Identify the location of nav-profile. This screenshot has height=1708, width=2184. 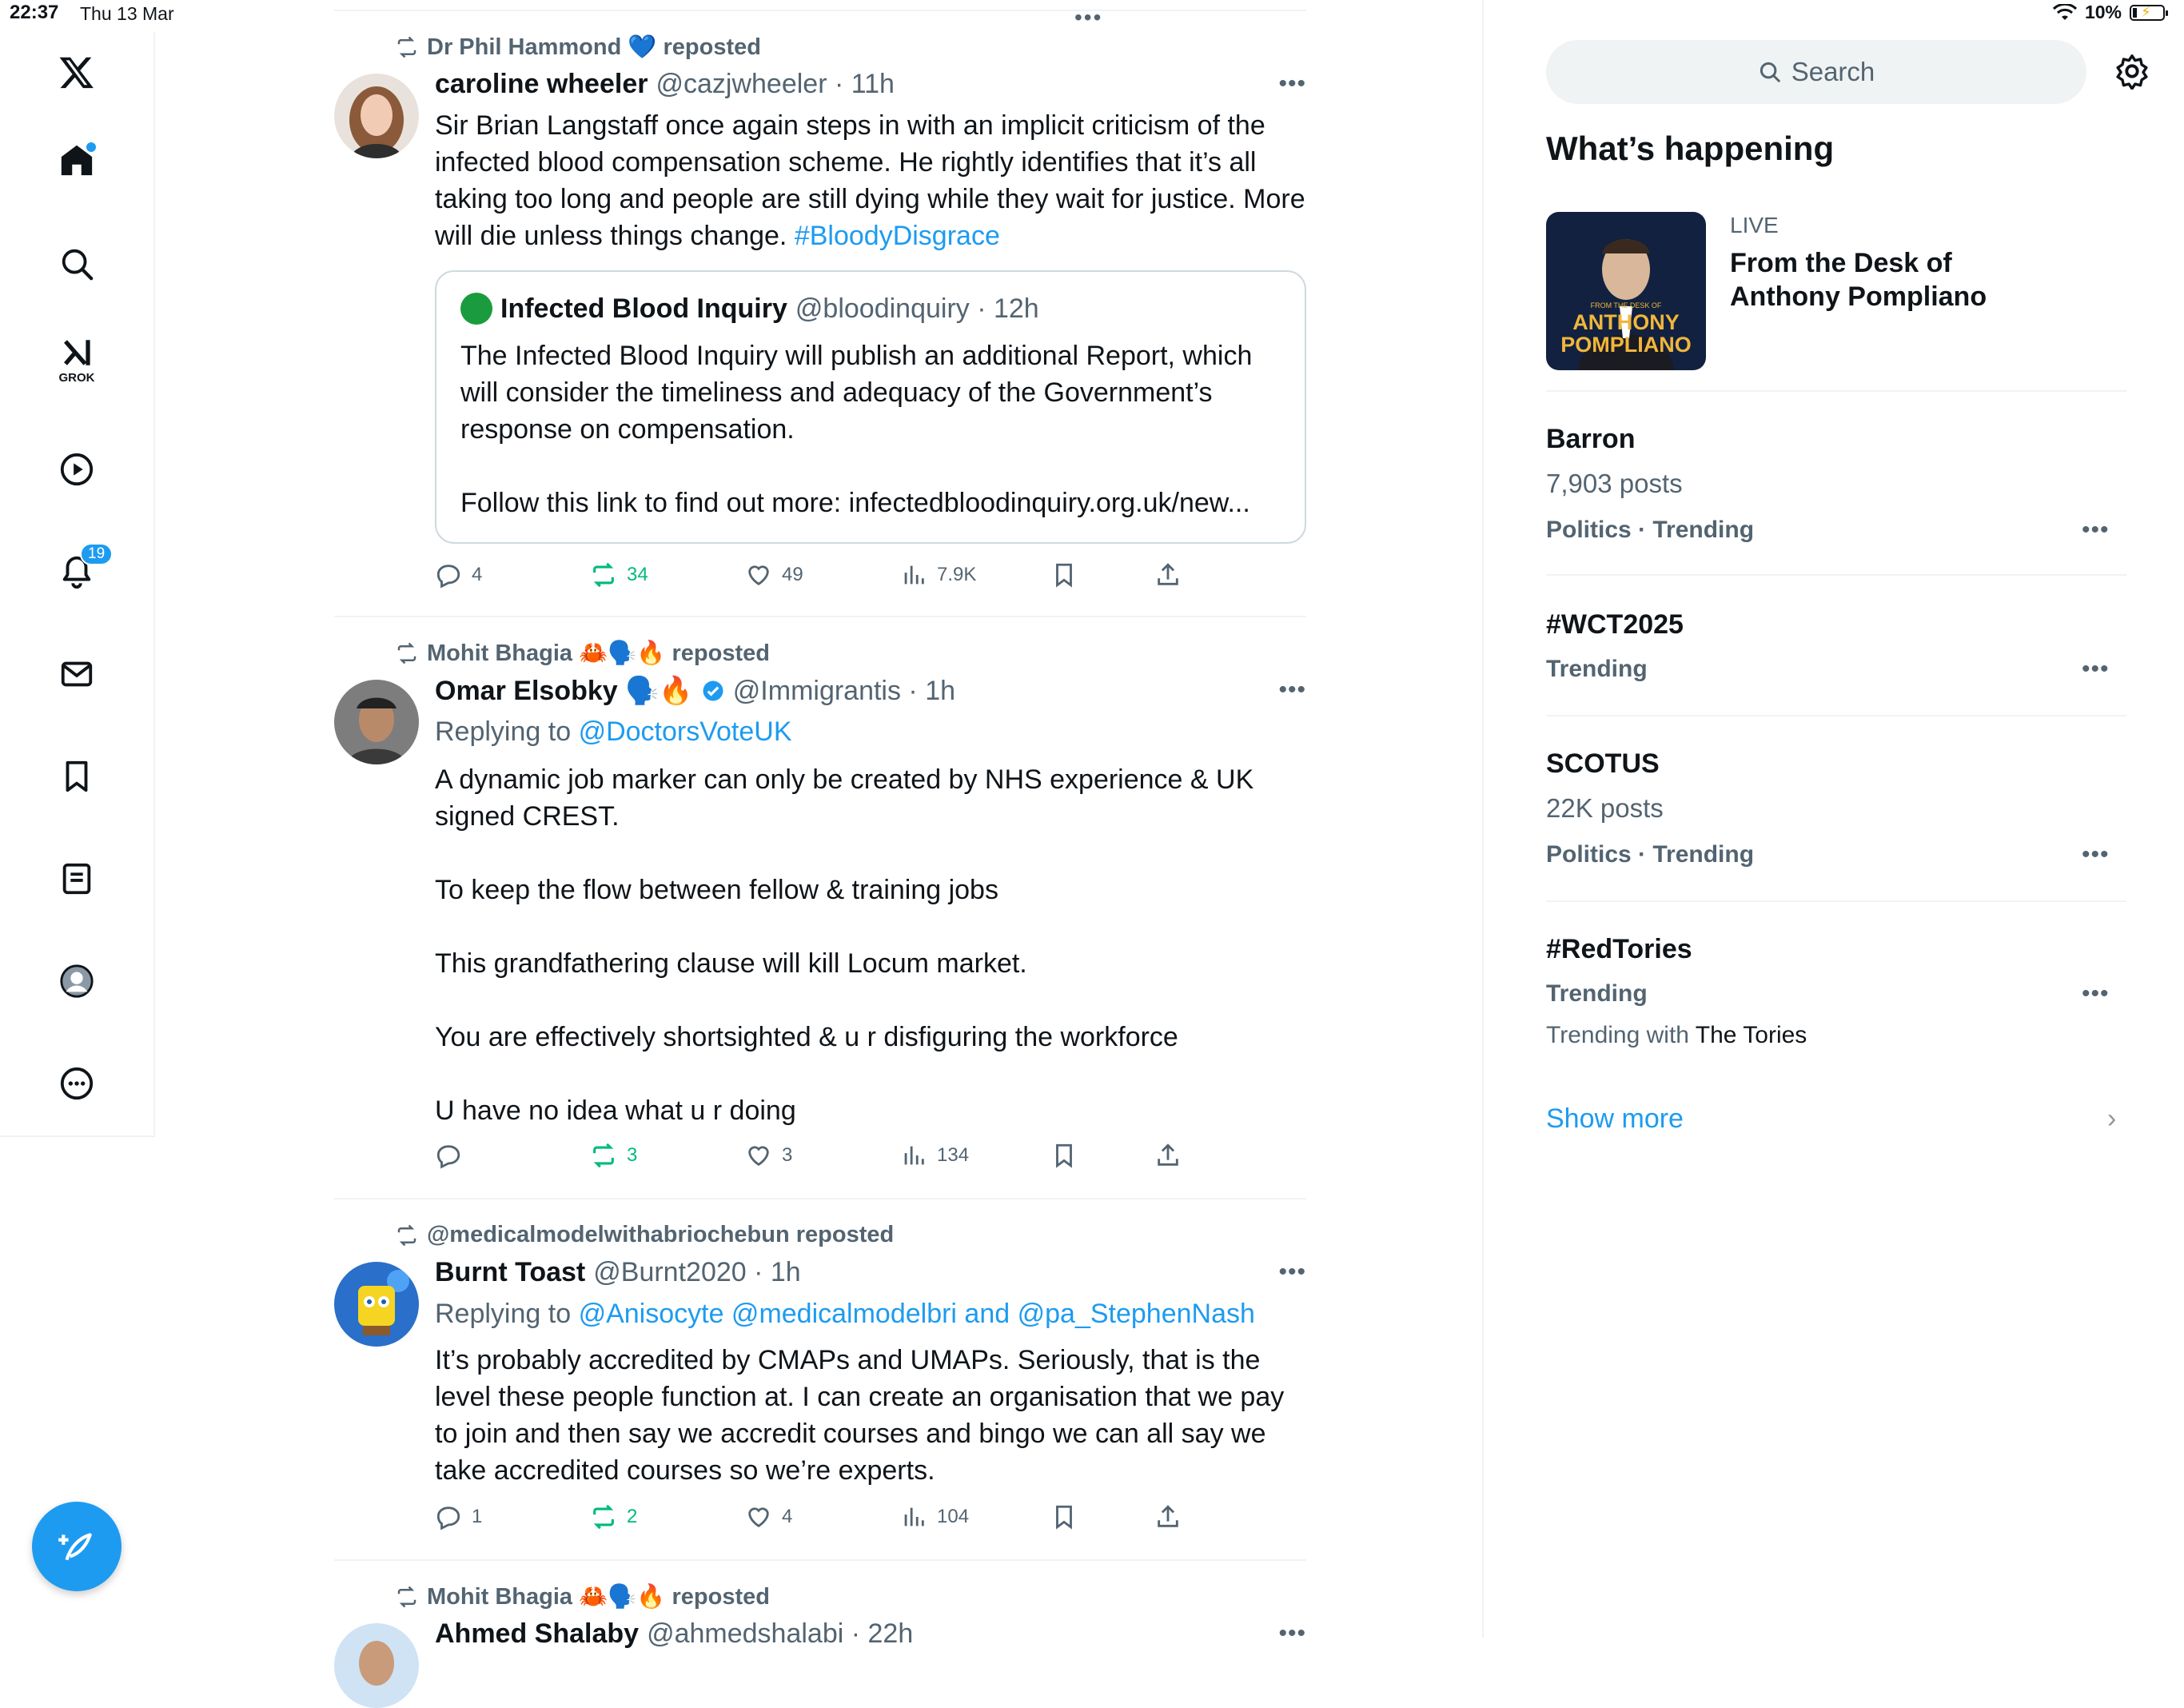
(77, 981).